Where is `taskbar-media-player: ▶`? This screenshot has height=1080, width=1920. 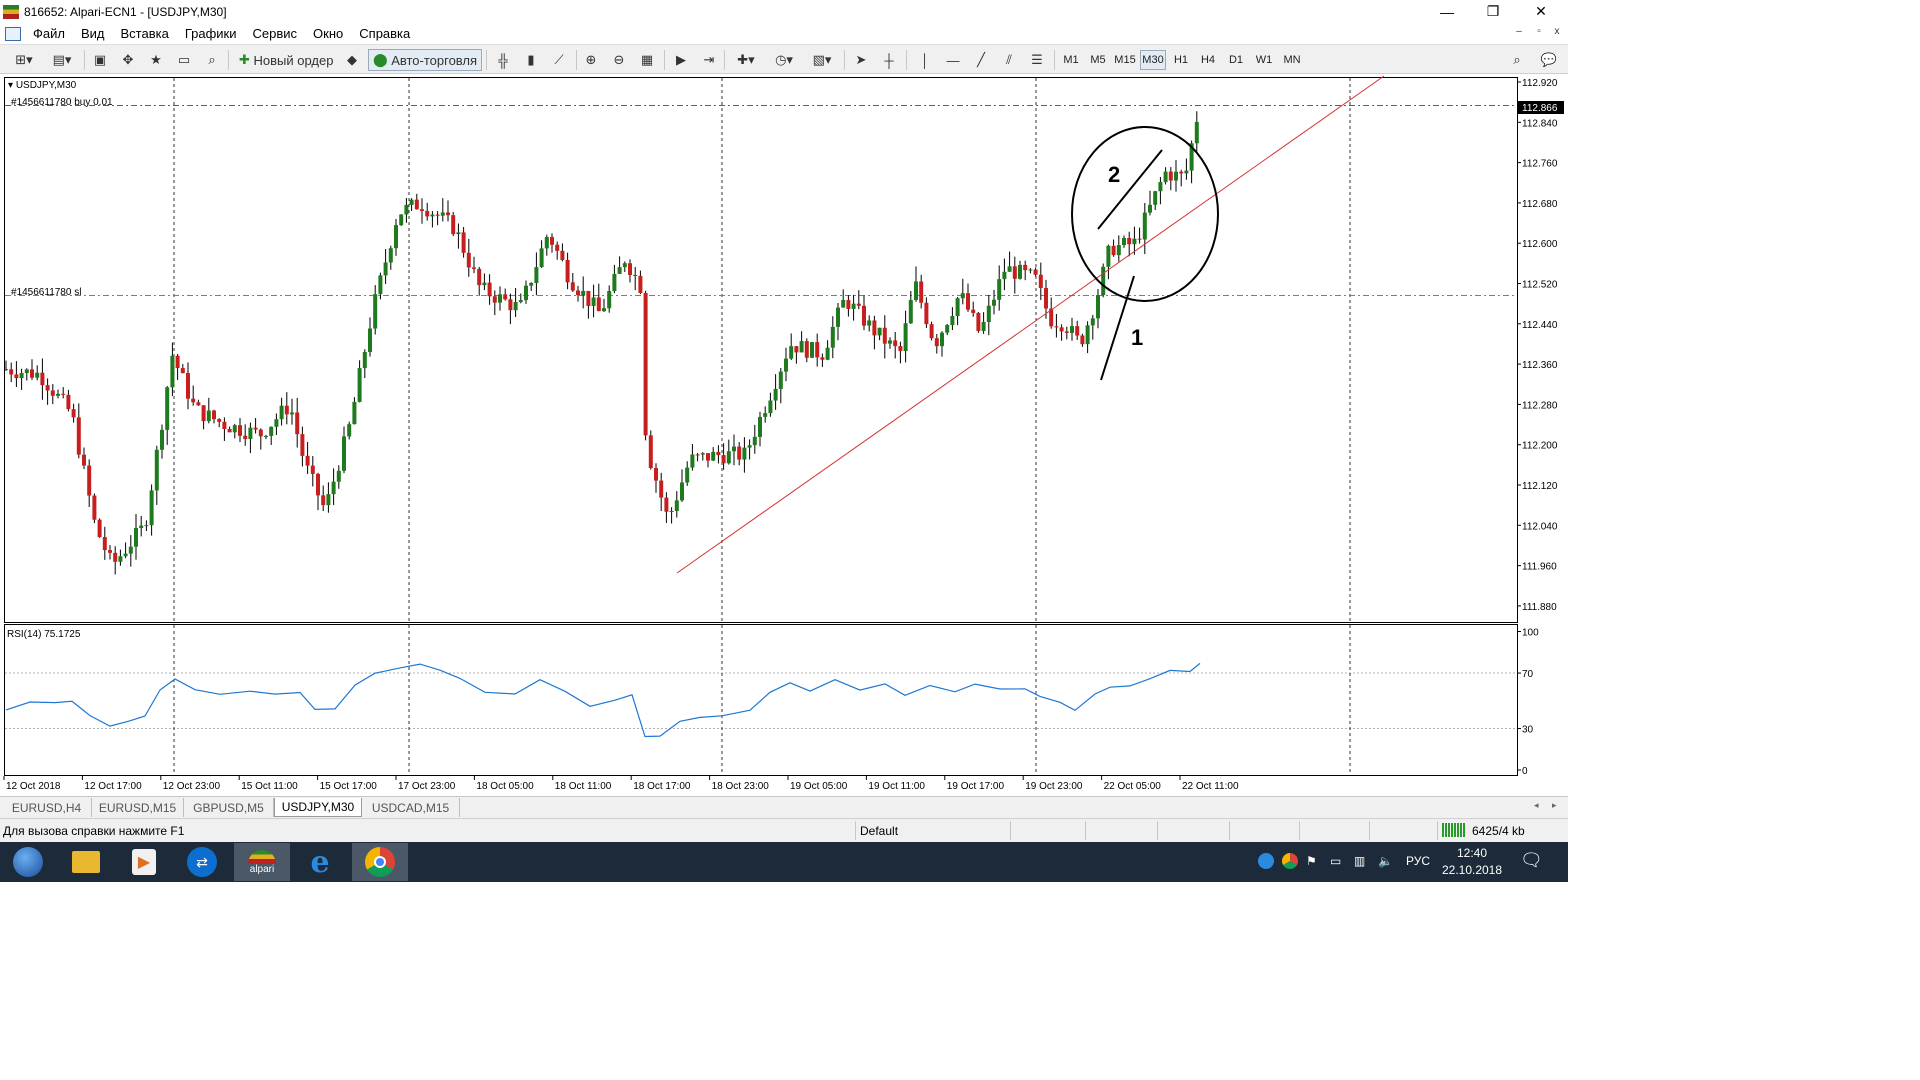
taskbar-media-player: ▶ is located at coordinates (144, 862).